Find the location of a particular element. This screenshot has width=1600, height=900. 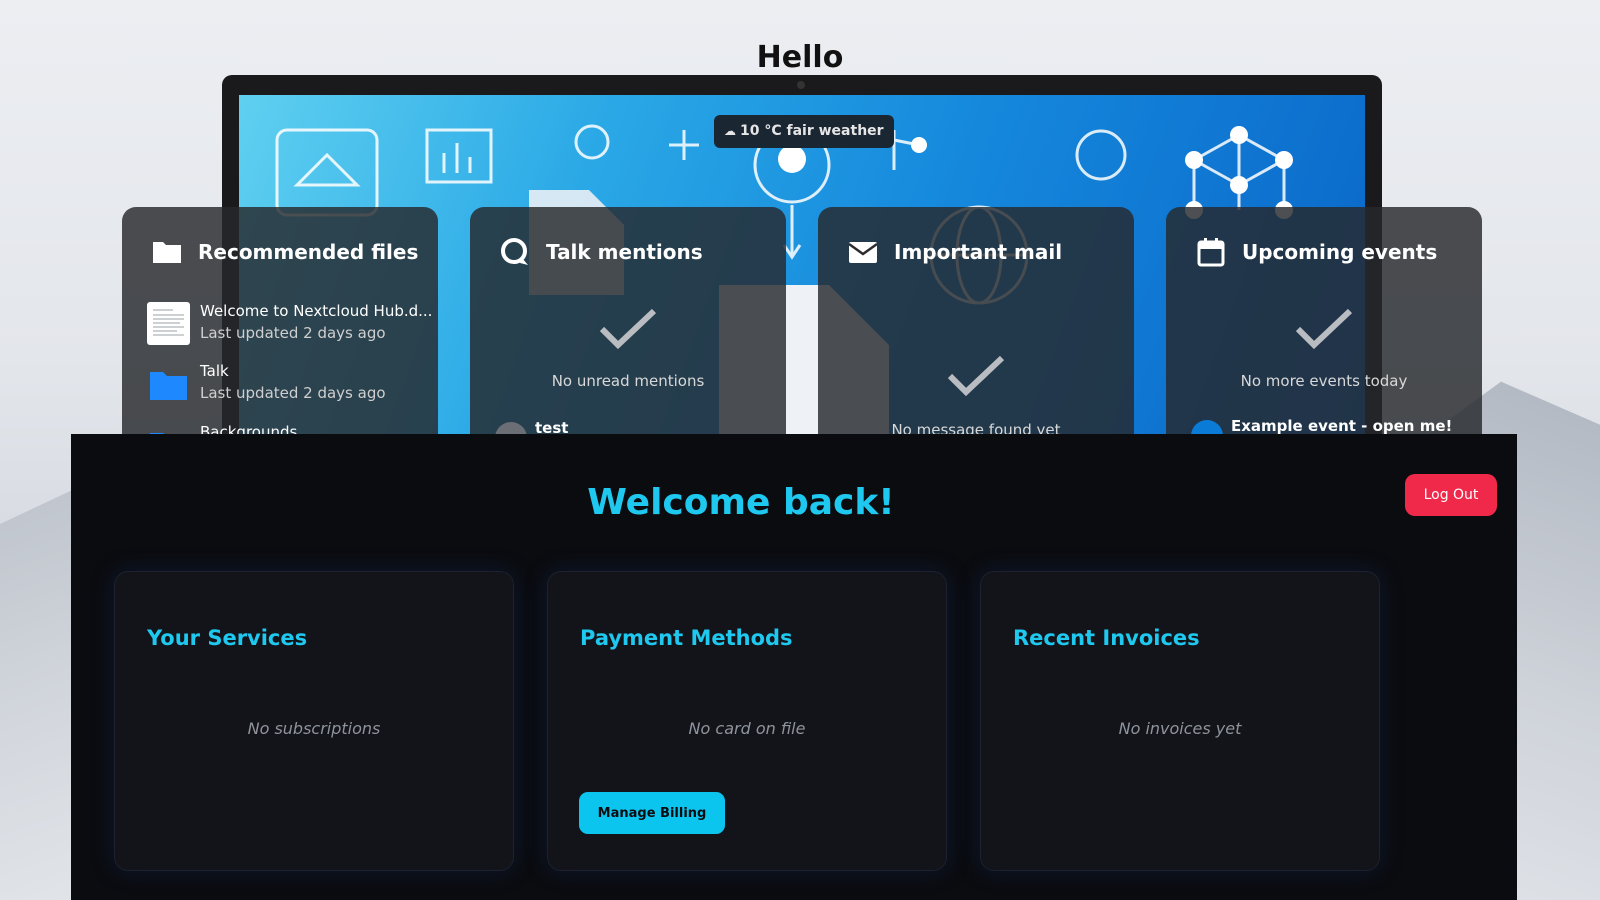

card-title: Your Services is located at coordinates (227, 638).